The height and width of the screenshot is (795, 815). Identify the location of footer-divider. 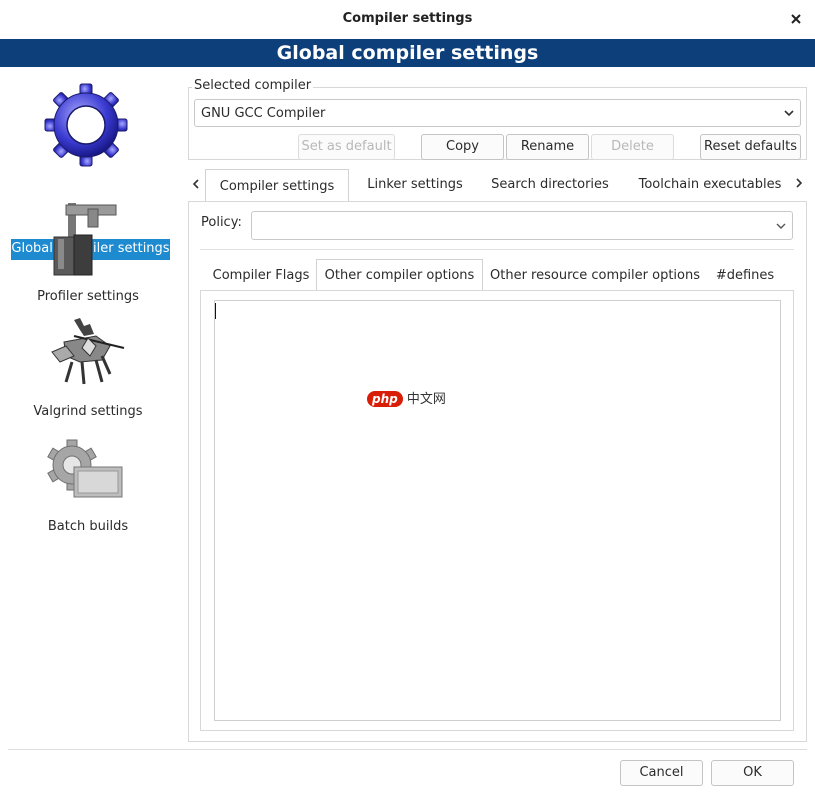
(407, 749).